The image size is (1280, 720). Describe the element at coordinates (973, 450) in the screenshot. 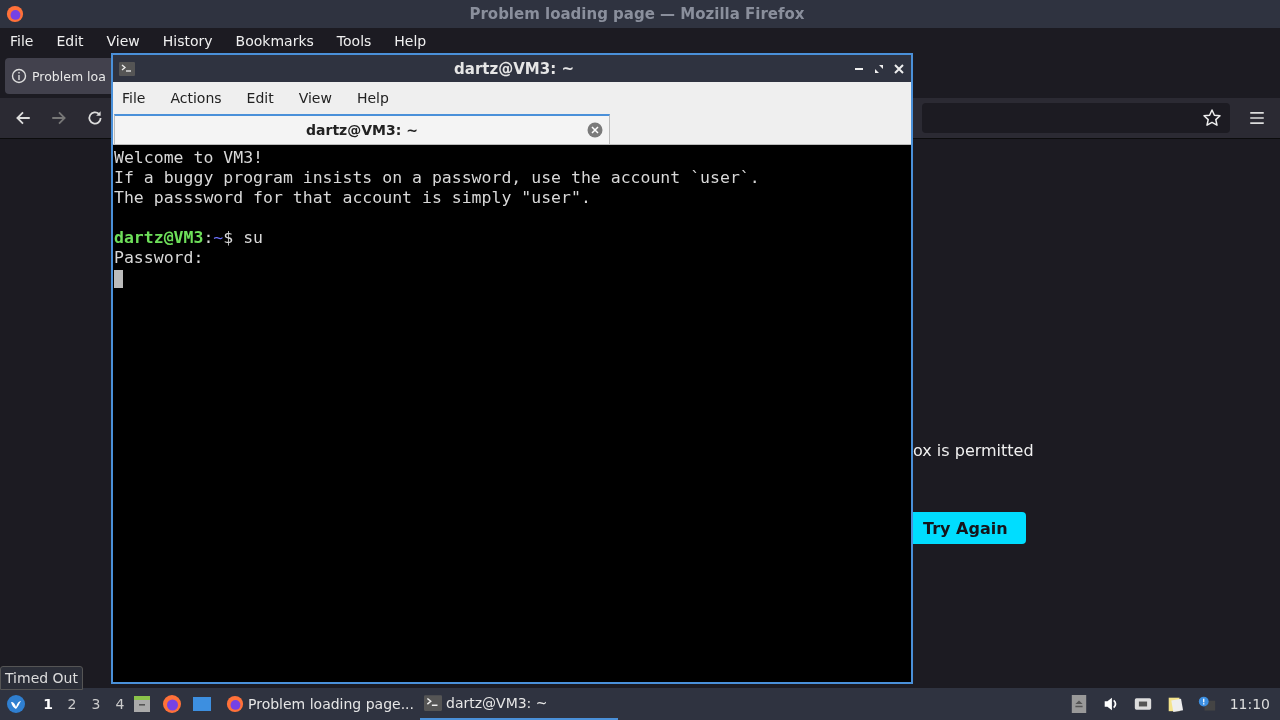

I see `error-message: ox is permitted` at that location.